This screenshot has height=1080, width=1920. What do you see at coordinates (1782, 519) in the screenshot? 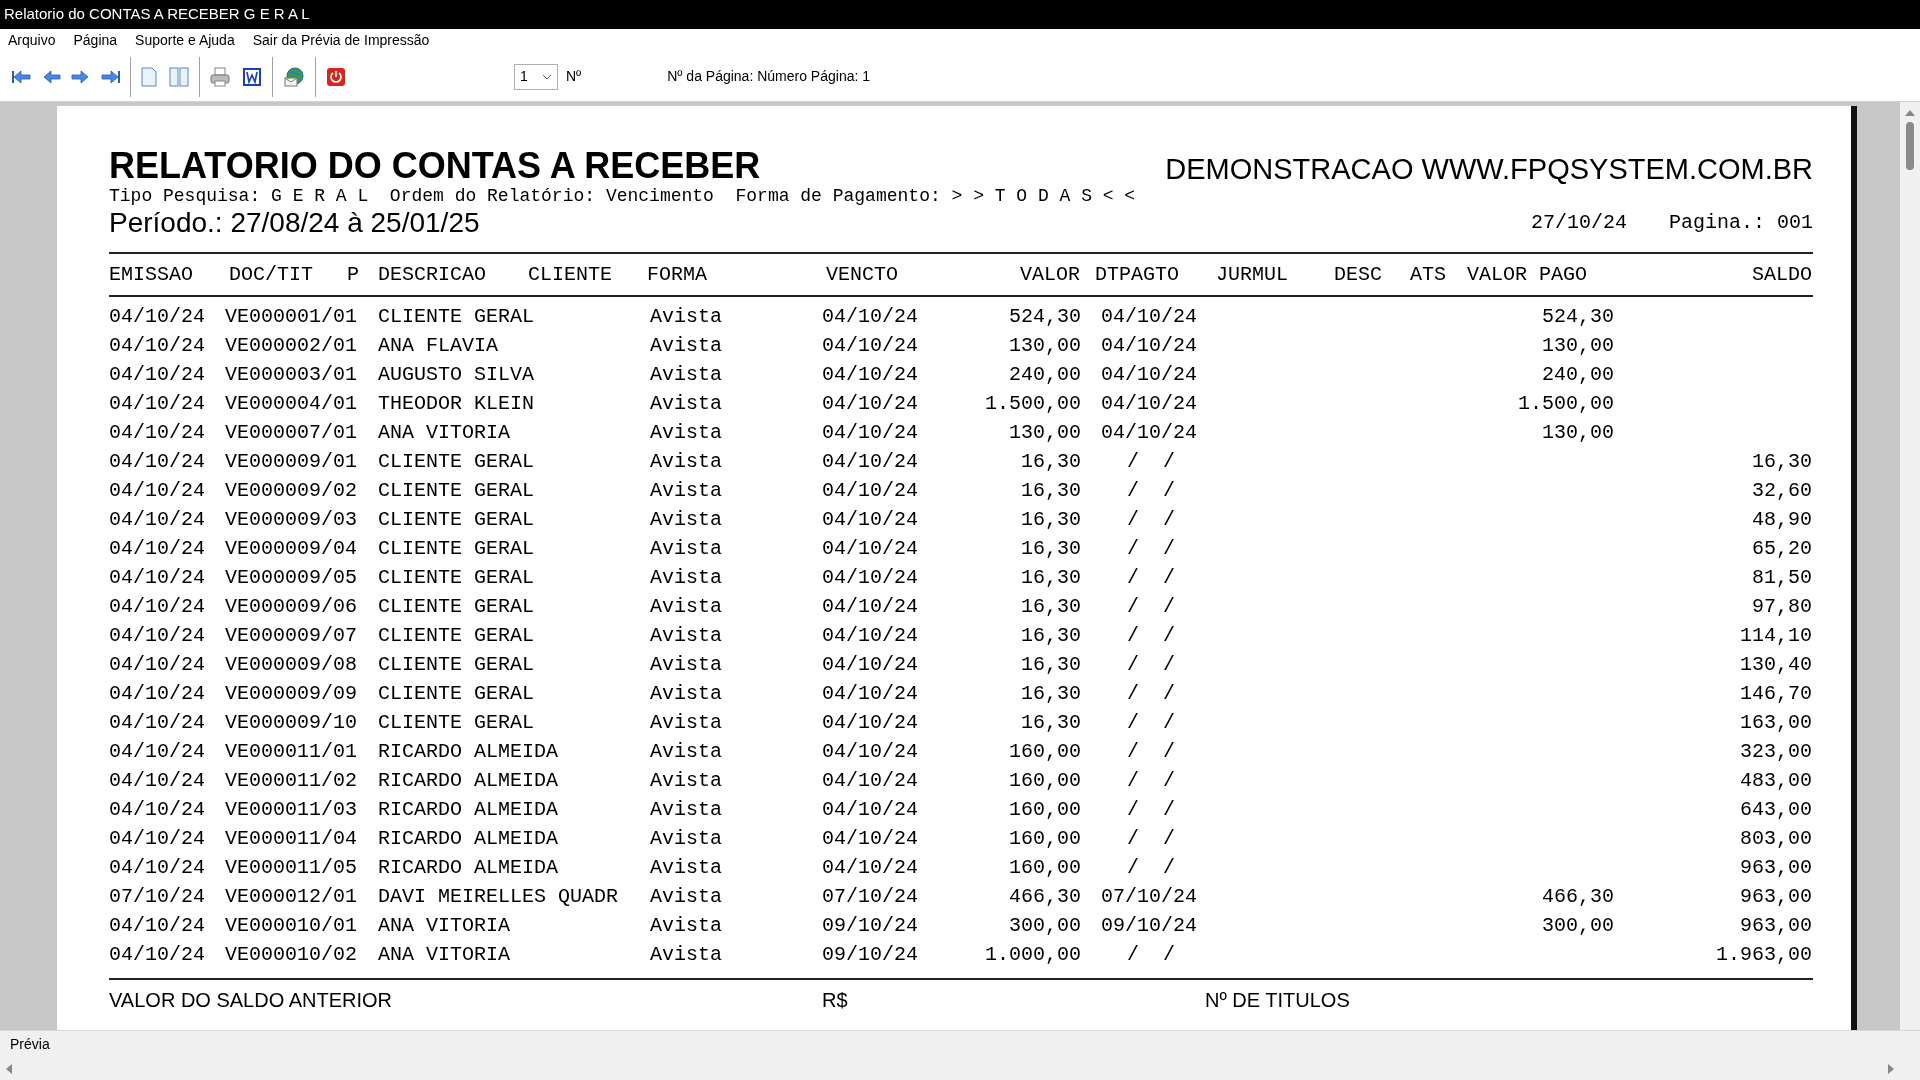
I see `table-cell: 48,90` at bounding box center [1782, 519].